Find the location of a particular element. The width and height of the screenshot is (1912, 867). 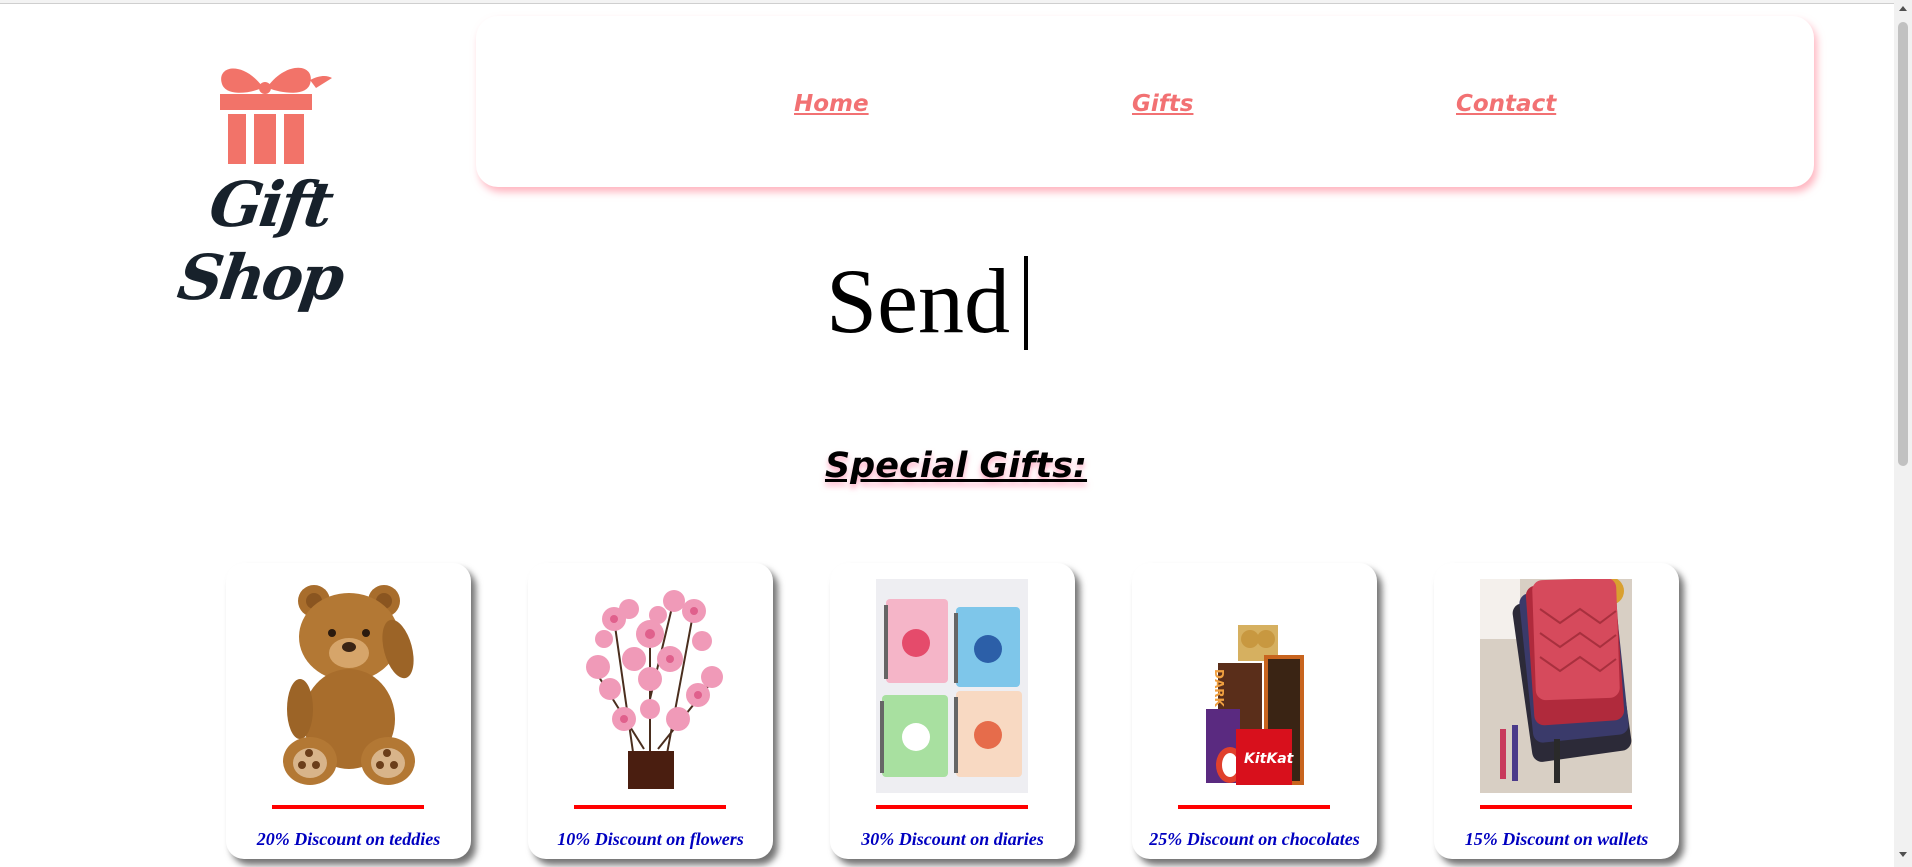

card-caption: 20% Discount on teddies is located at coordinates (348, 839).